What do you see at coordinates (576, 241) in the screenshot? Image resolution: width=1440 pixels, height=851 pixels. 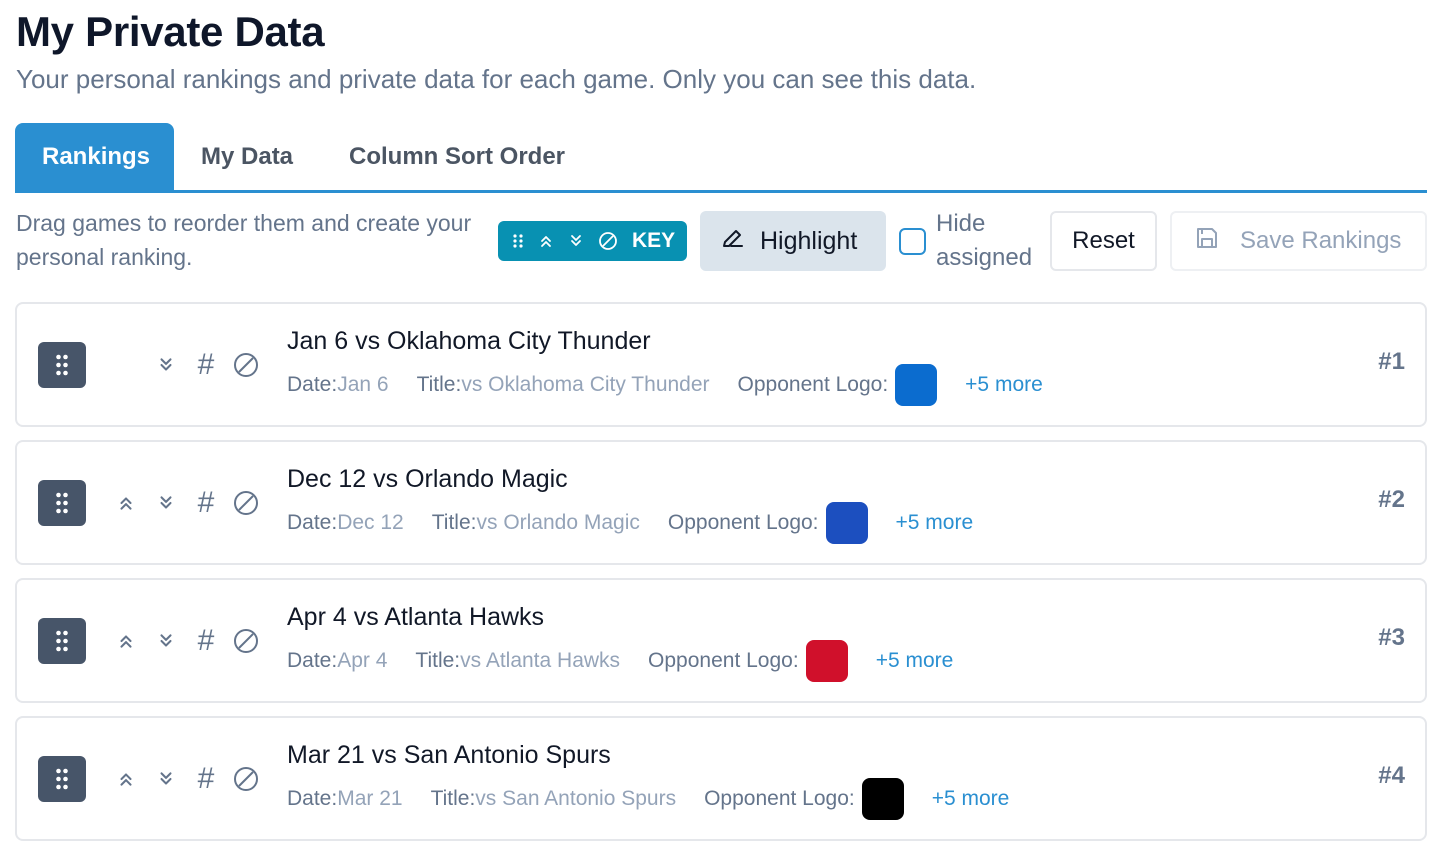 I see `chevrons-down-icon` at bounding box center [576, 241].